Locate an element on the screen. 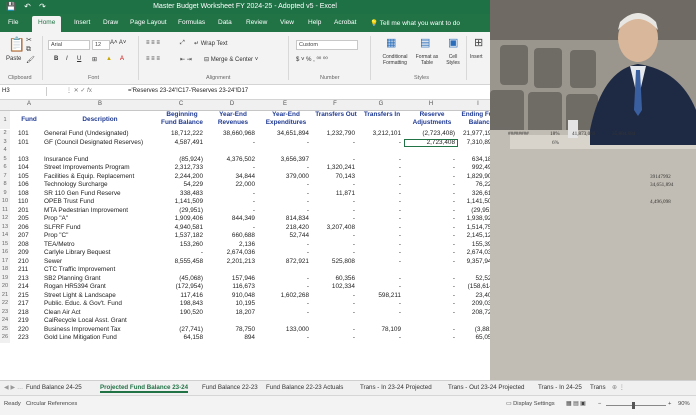 Image resolution: width=696 pixels, height=415 pixels. cell-desc: Prop "A" is located at coordinates (98, 218).